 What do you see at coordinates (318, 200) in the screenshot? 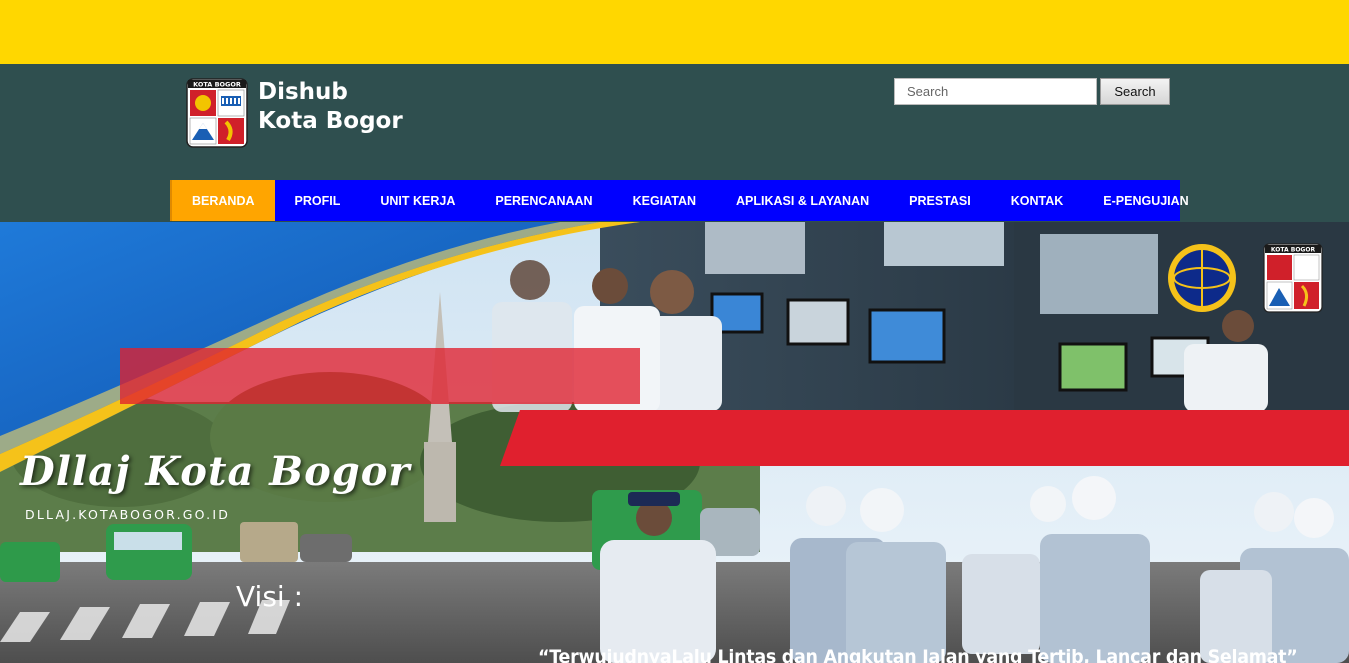
I see `nav-item-profil: PROFIL` at bounding box center [318, 200].